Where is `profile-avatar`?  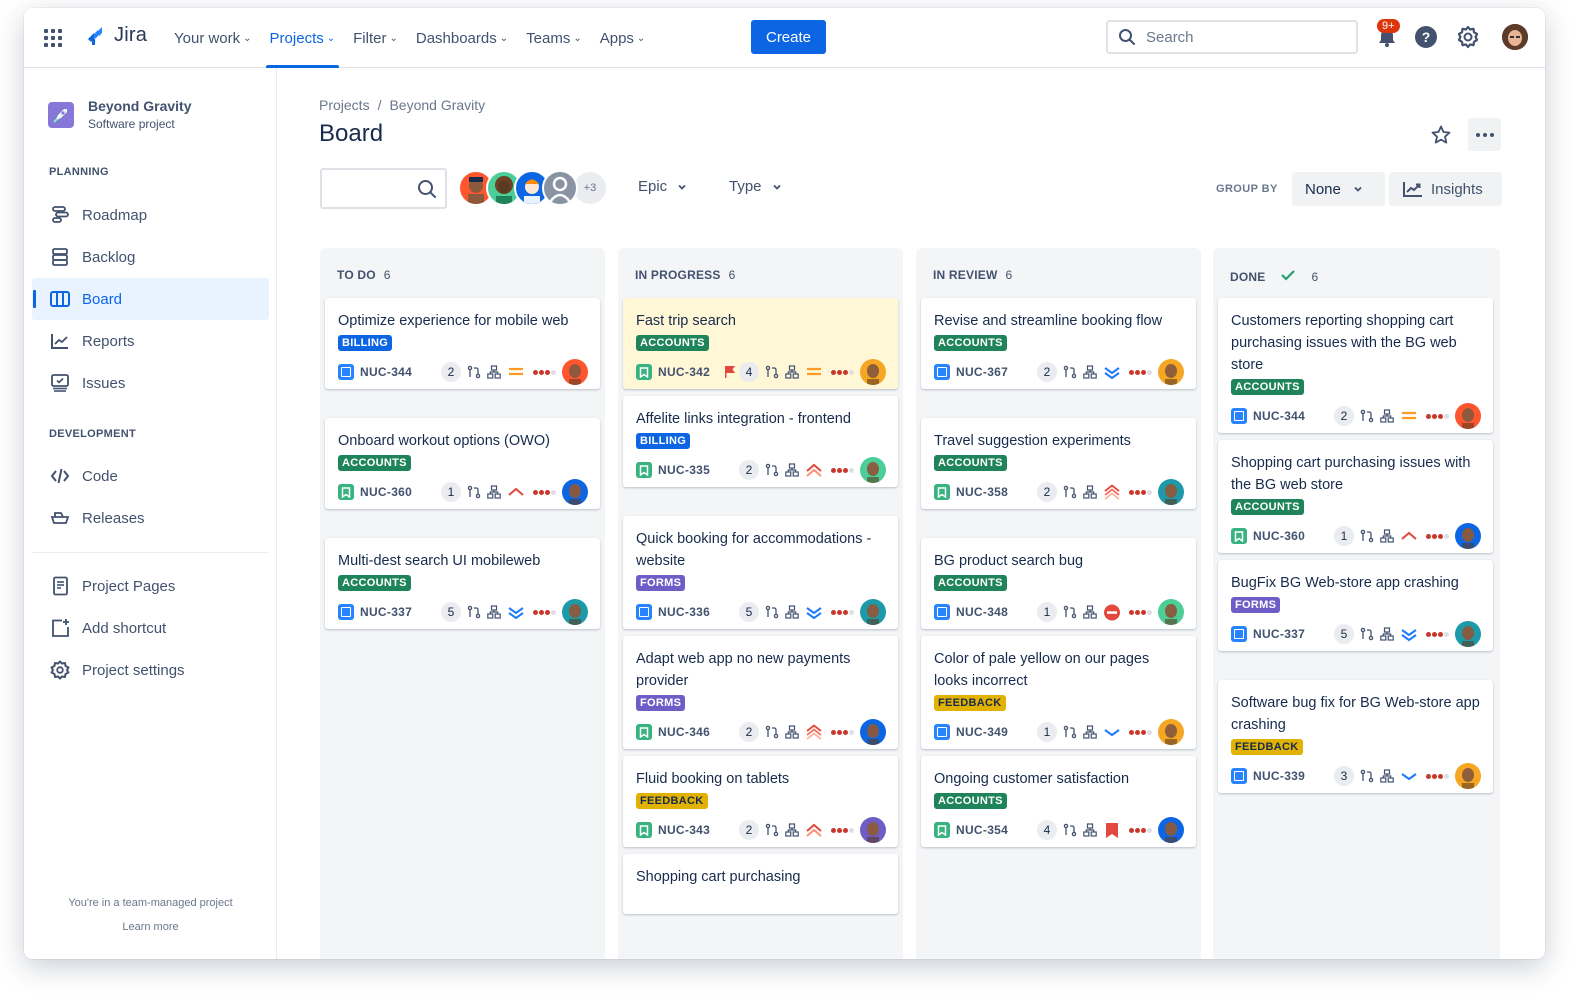
profile-avatar is located at coordinates (1515, 37).